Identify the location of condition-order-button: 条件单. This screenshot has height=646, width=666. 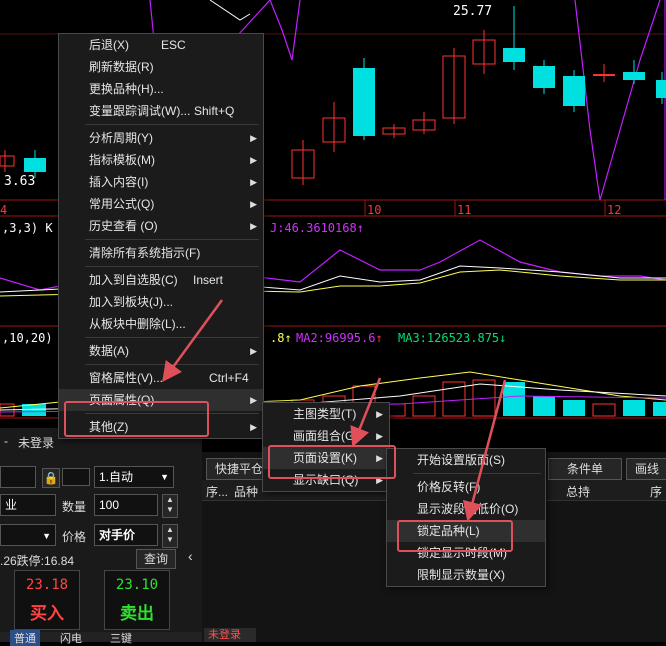
(585, 469).